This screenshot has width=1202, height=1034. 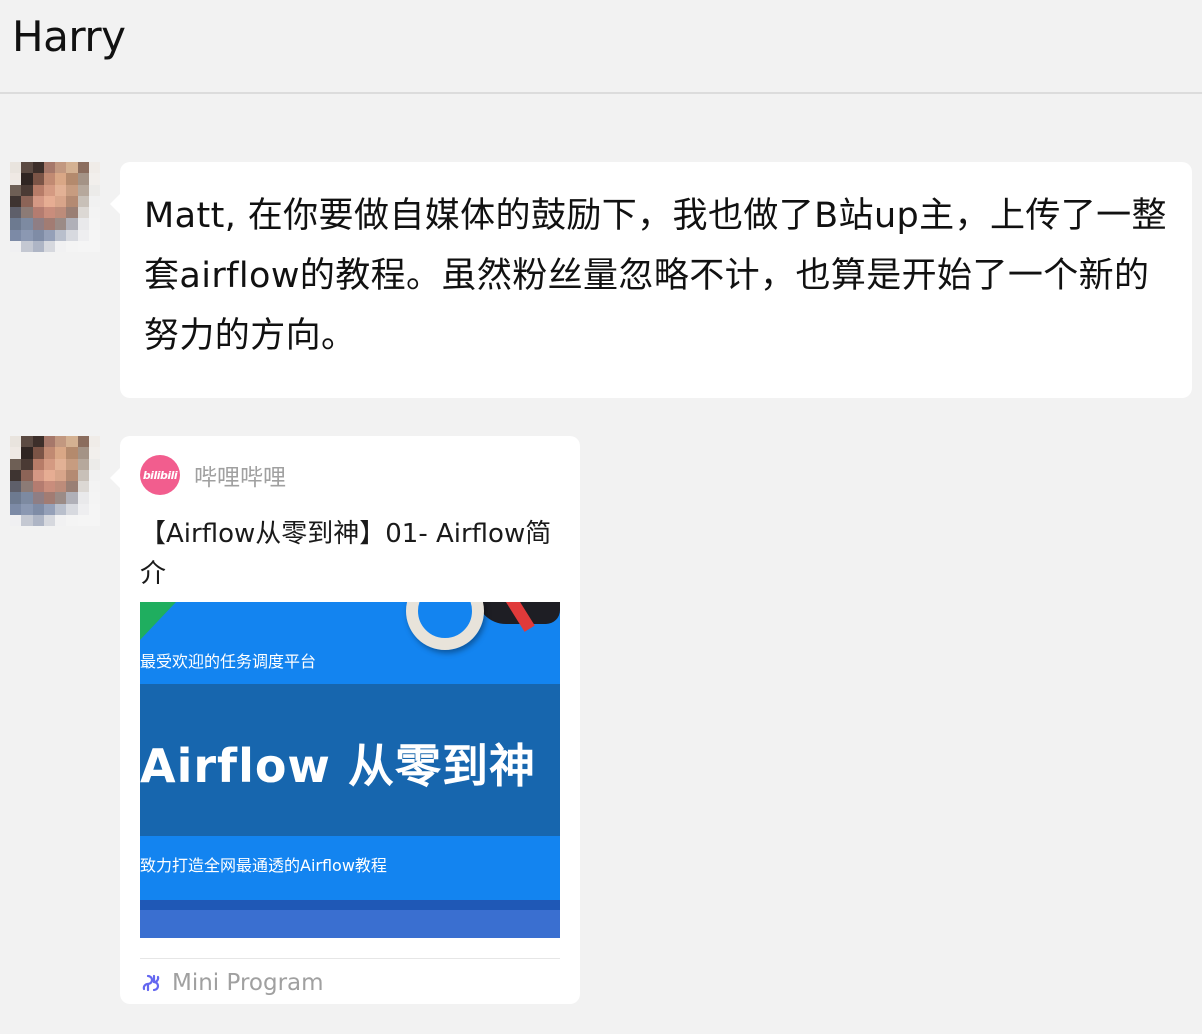 I want to click on thumbnail-headline: Airflow 从零到神, so click(x=338, y=766).